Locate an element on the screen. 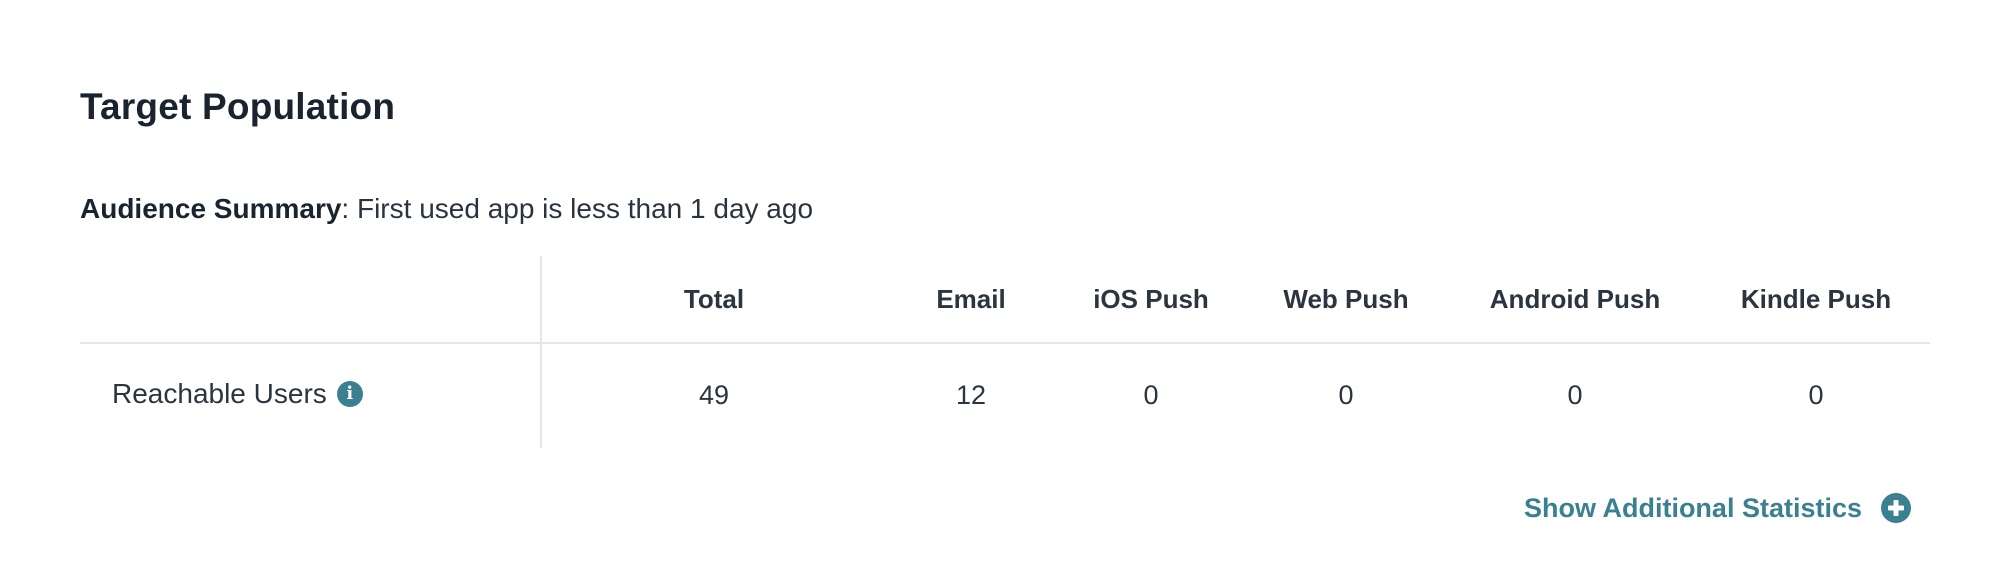  cell-email: 12 is located at coordinates (971, 395).